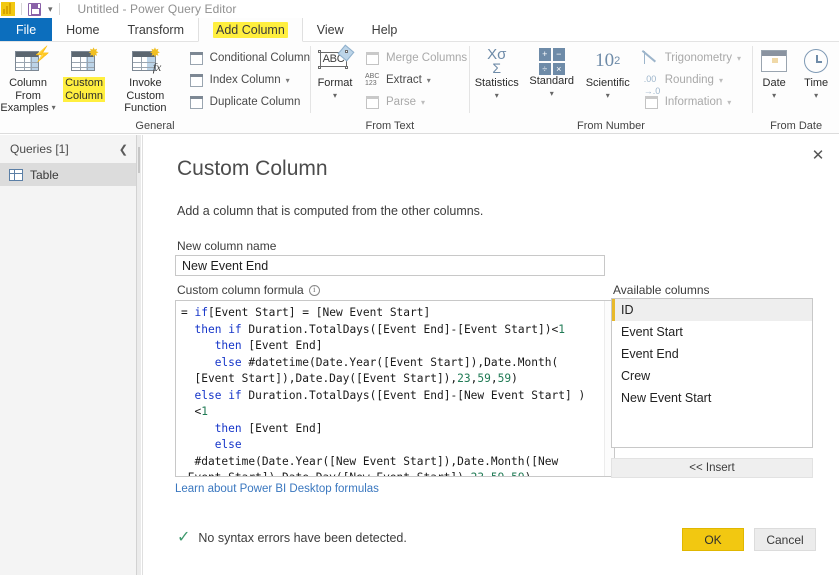  I want to click on available-column-label: Crew, so click(636, 376).